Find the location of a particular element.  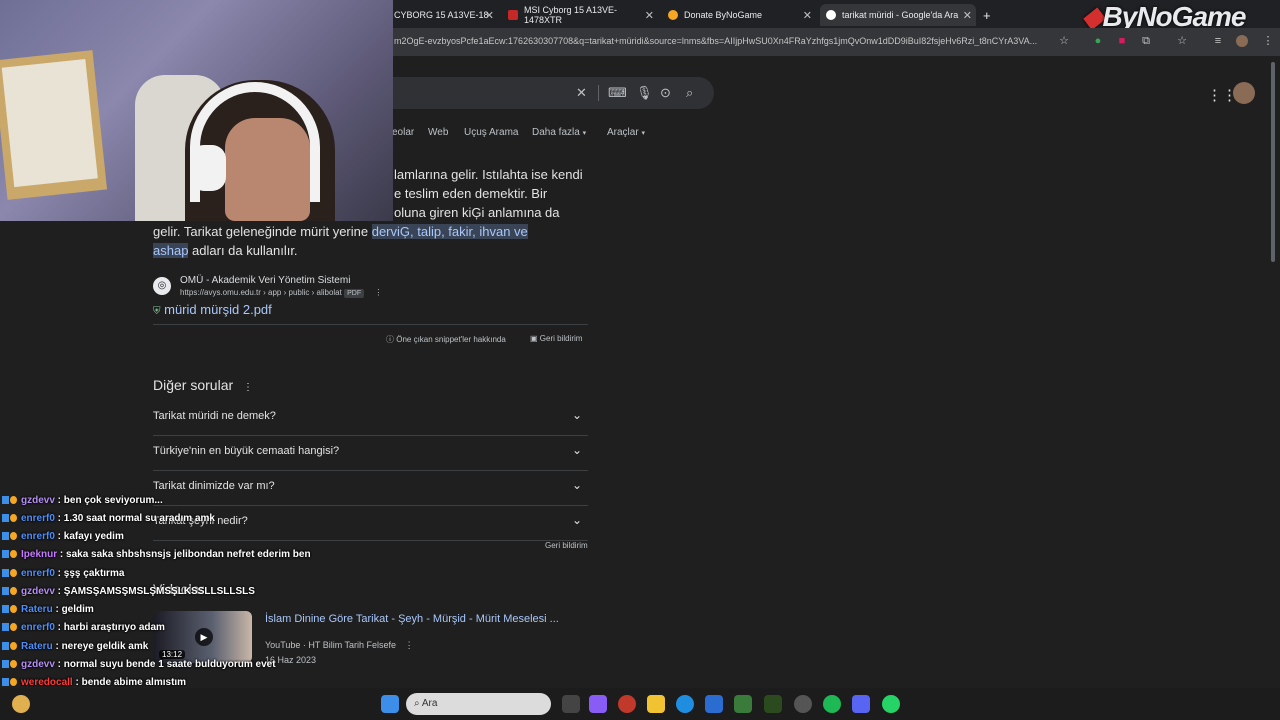

chat-text: kafayı yedim is located at coordinates (93, 536).